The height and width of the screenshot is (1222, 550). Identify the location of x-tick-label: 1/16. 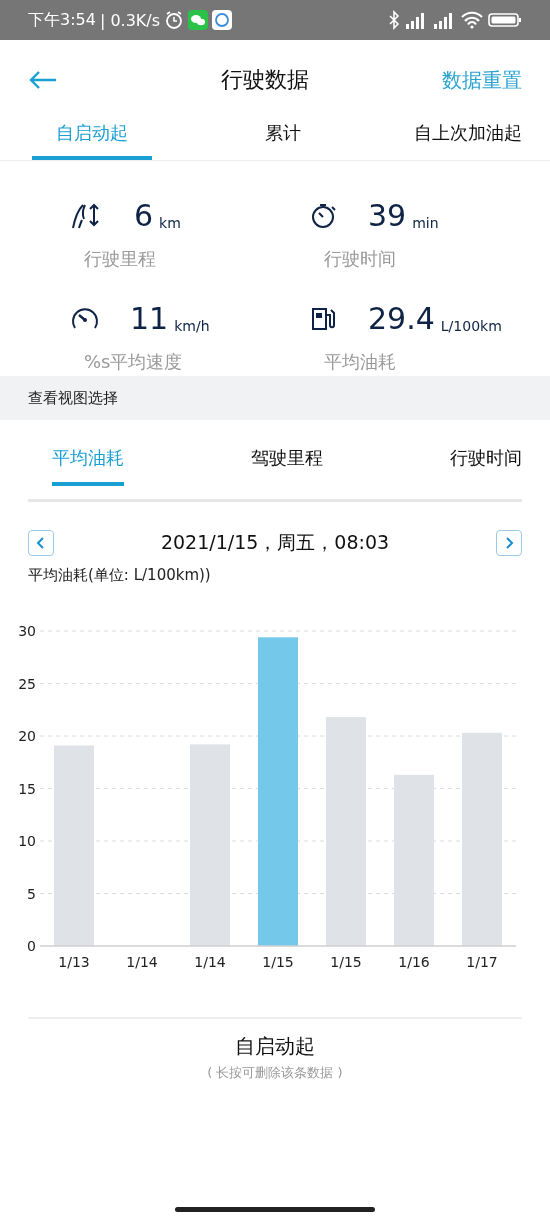
(414, 962).